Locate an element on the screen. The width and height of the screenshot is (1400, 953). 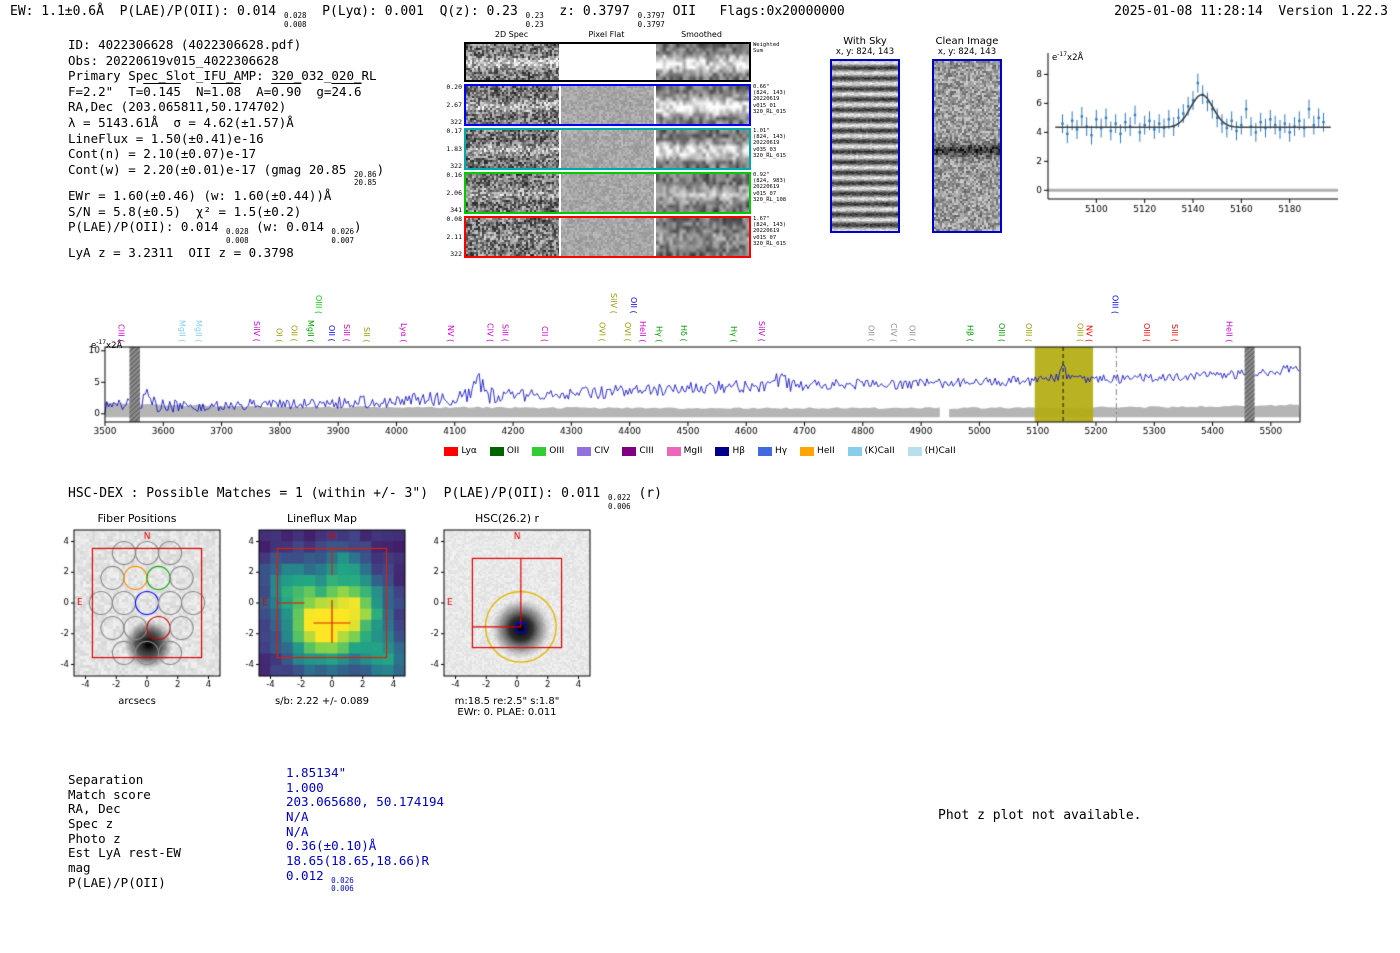
spec2d-col-header: 2D Spec is located at coordinates (511, 34).